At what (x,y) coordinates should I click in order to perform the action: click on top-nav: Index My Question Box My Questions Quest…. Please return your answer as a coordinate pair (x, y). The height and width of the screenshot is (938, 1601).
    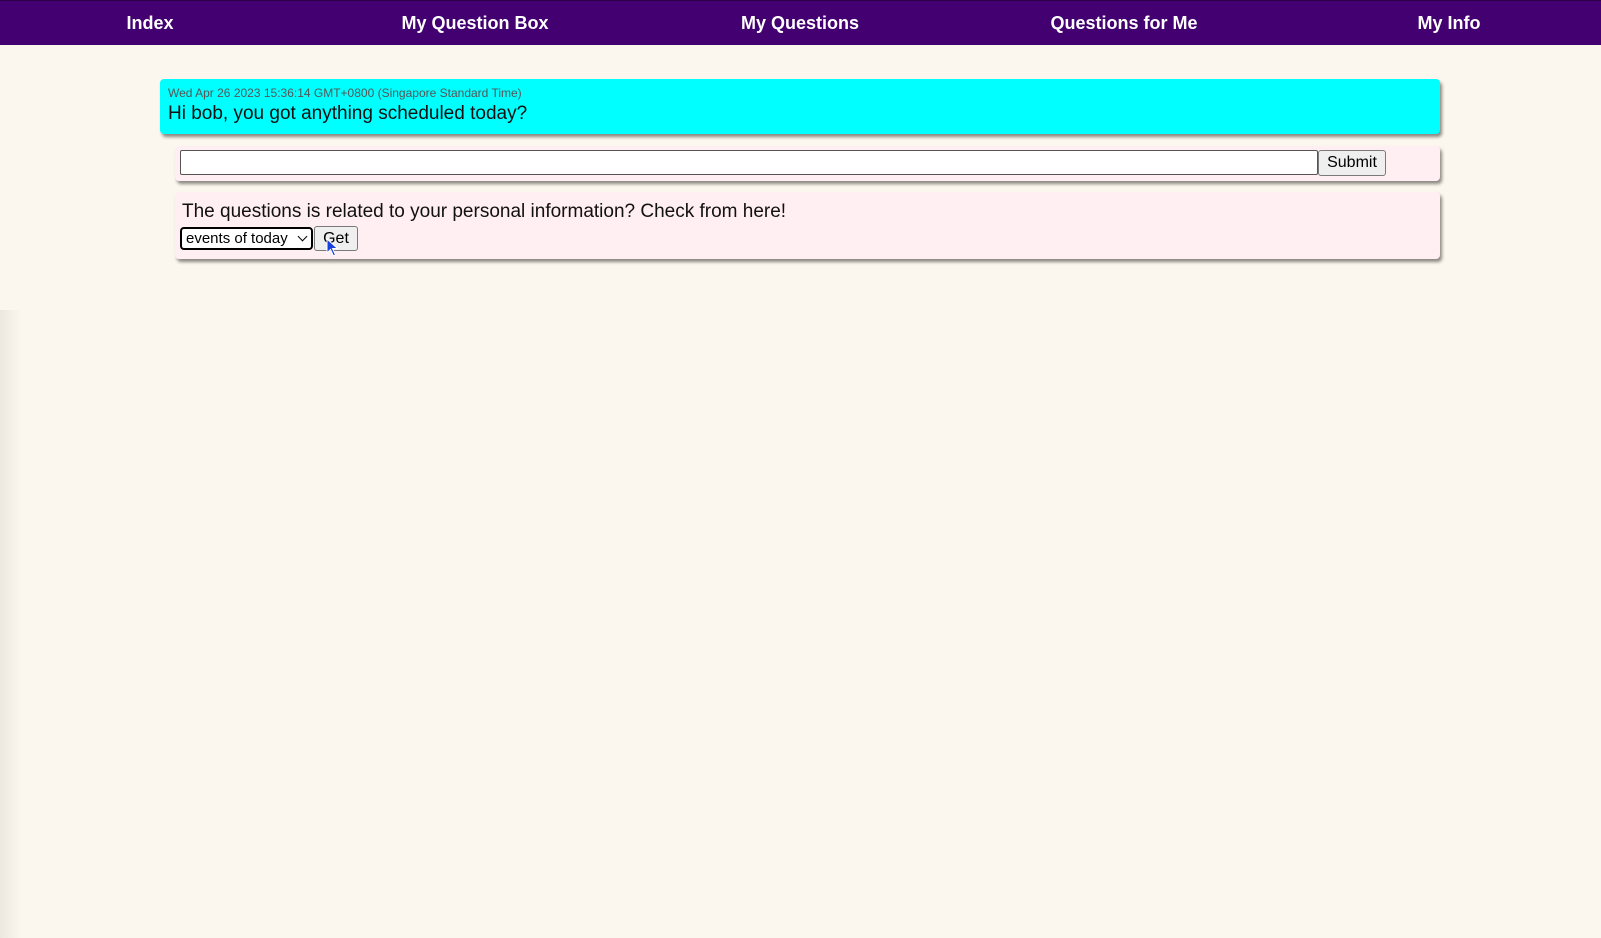
    Looking at the image, I should click on (800, 22).